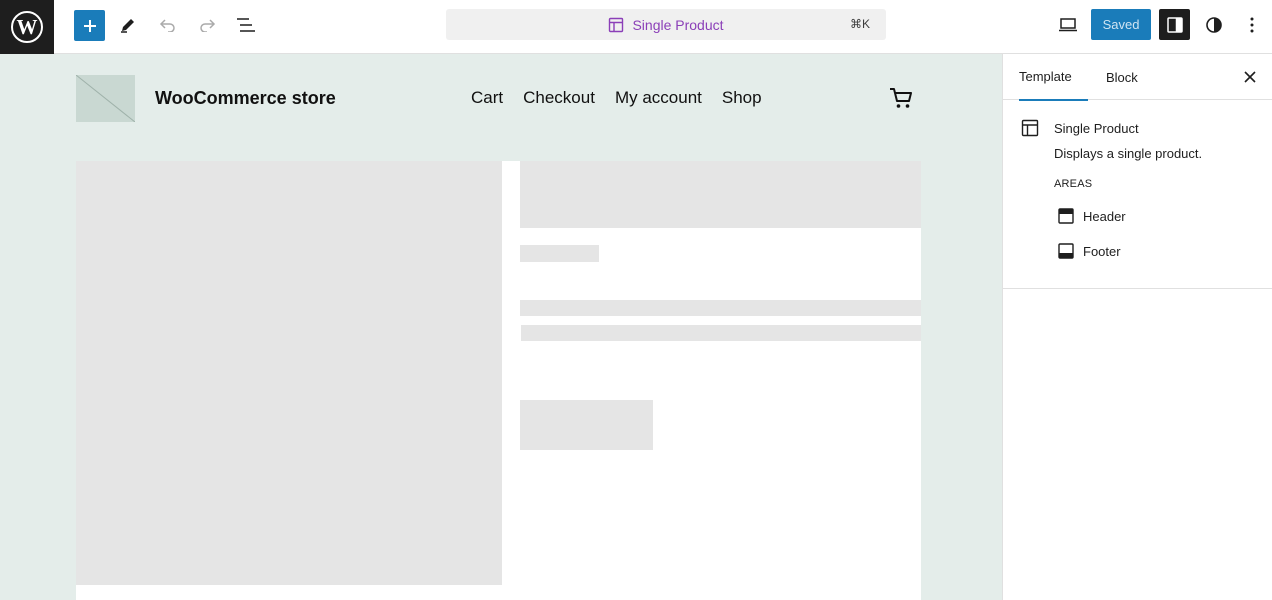 This screenshot has height=600, width=1272. I want to click on device-preview-button, so click(1068, 25).